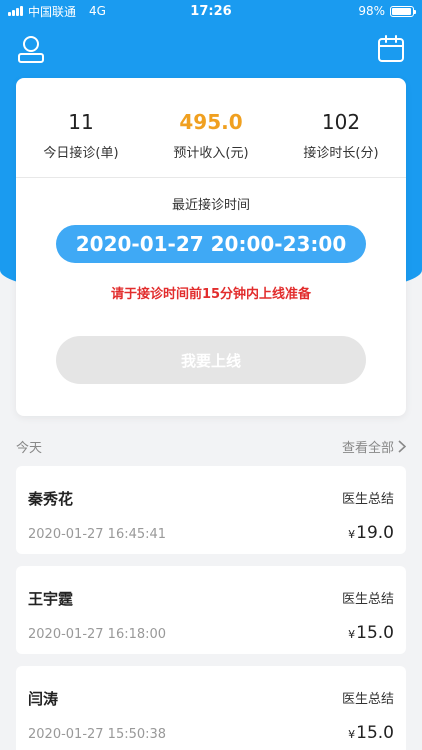 The image size is (422, 750). I want to click on status-bar: 中国联通 4G 17:26 98%, so click(211, 11).